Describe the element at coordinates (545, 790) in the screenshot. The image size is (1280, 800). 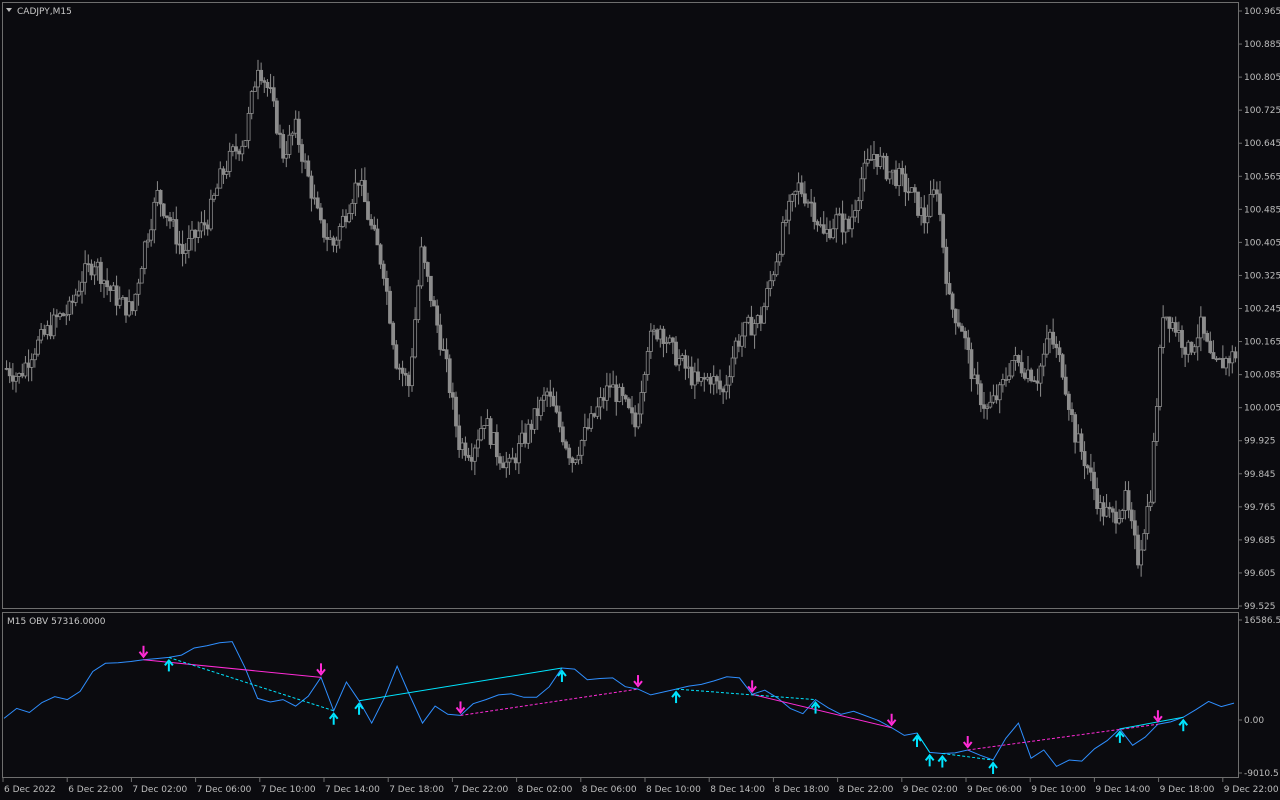
I see `time-tick-label: 8 Dec 02:00` at that location.